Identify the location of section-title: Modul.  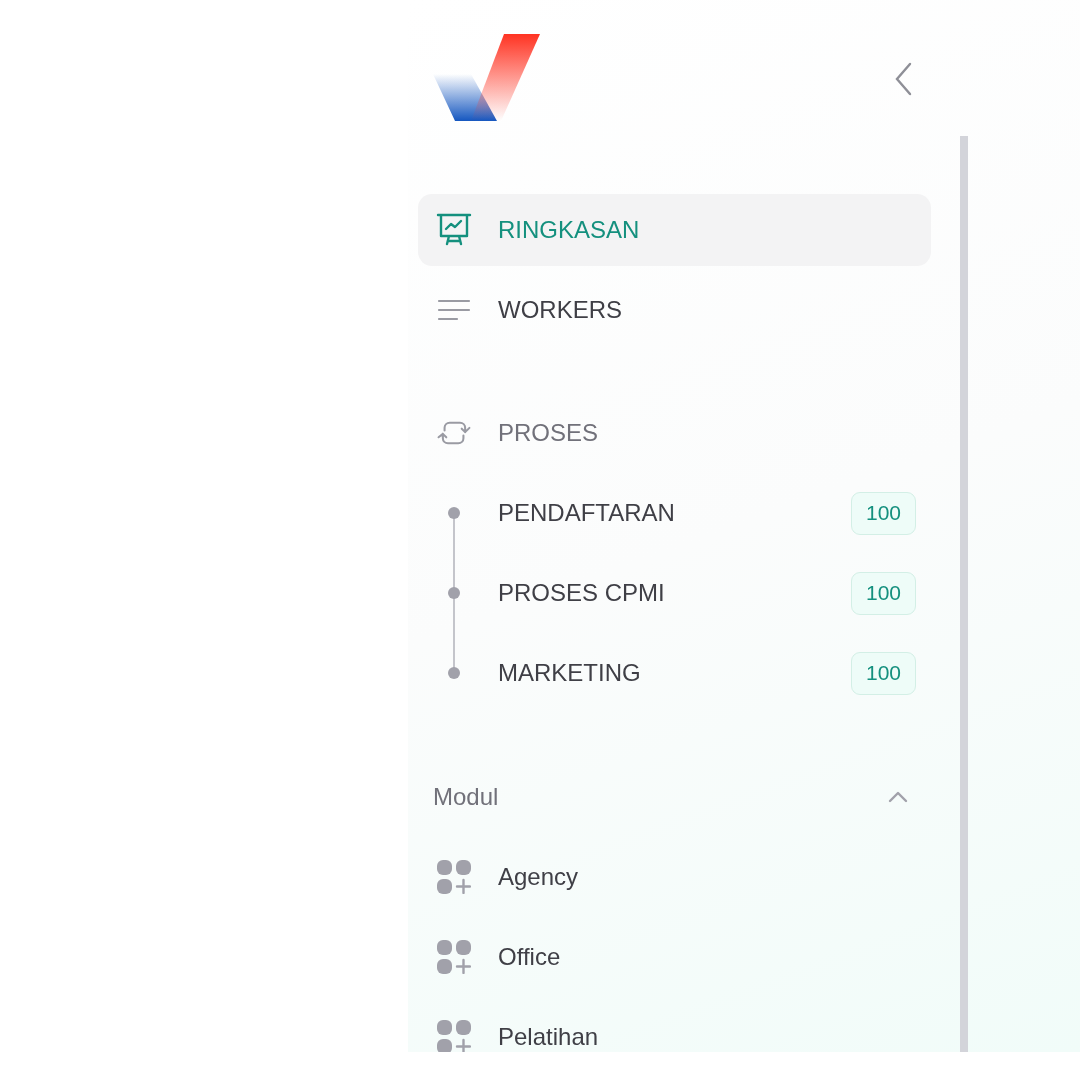
(466, 797).